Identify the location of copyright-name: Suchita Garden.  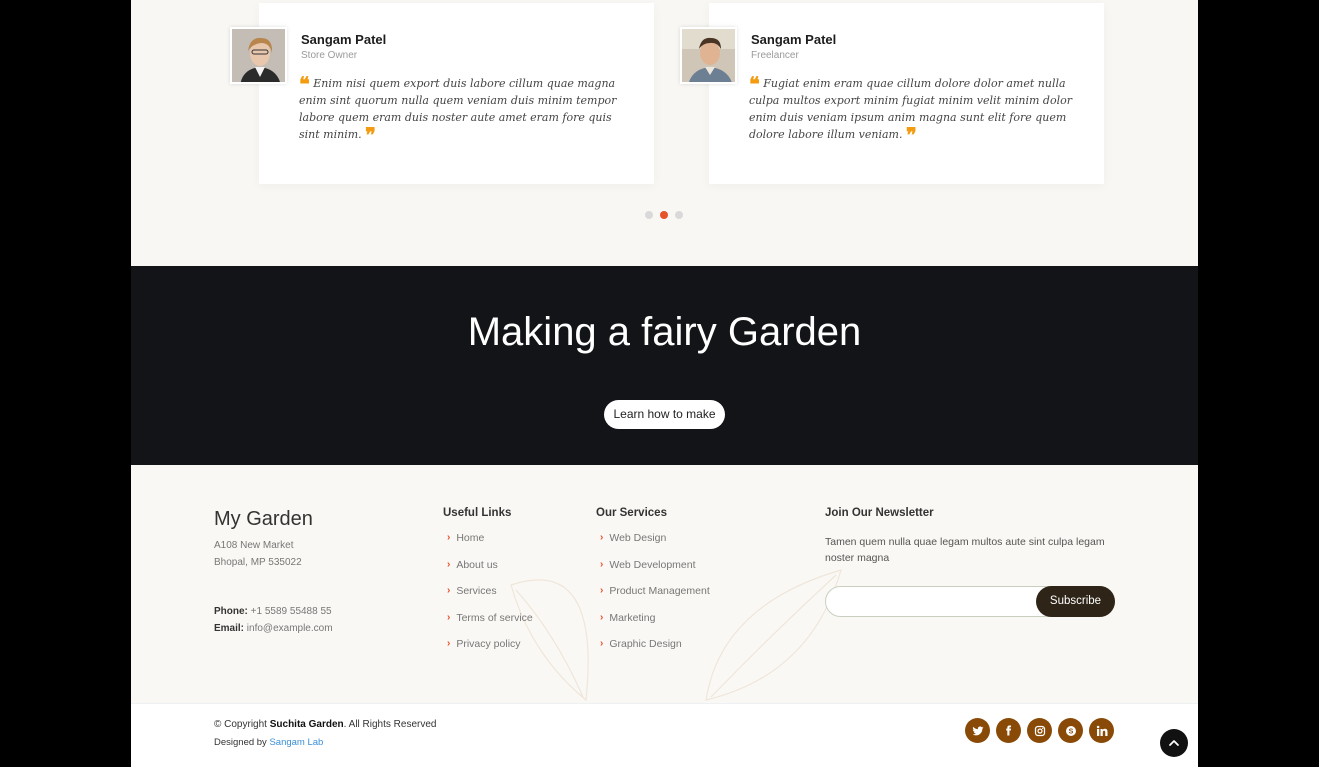
(306, 724).